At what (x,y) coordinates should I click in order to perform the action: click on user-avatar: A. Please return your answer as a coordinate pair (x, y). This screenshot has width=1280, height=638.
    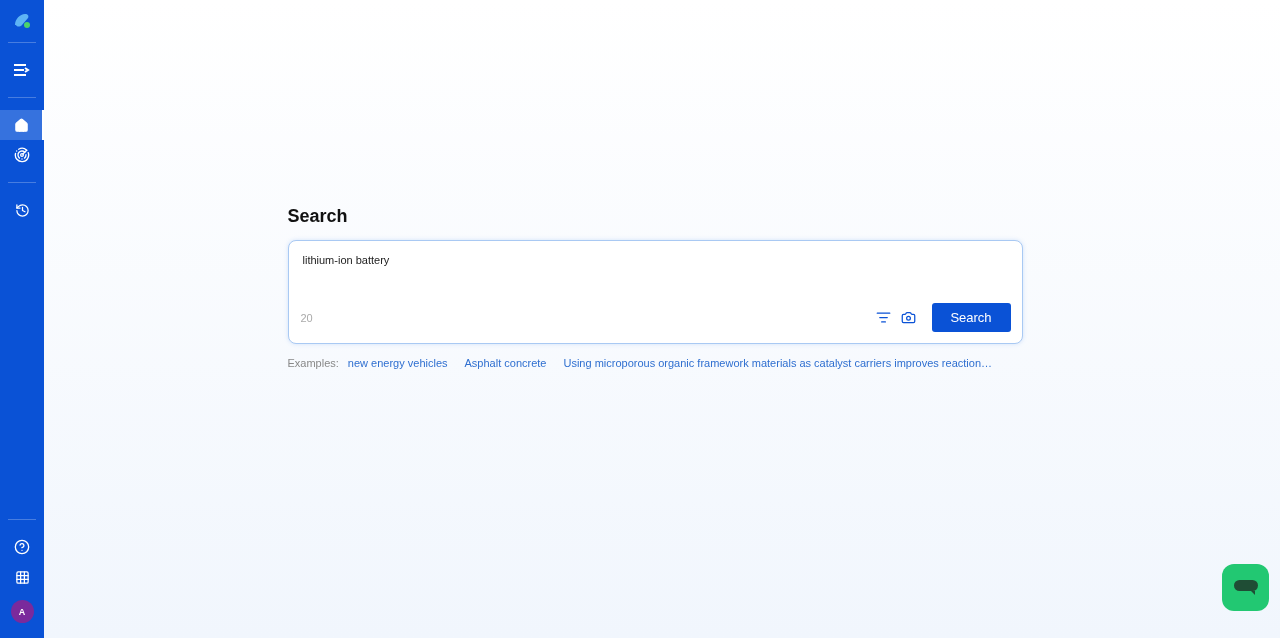
    Looking at the image, I should click on (22, 611).